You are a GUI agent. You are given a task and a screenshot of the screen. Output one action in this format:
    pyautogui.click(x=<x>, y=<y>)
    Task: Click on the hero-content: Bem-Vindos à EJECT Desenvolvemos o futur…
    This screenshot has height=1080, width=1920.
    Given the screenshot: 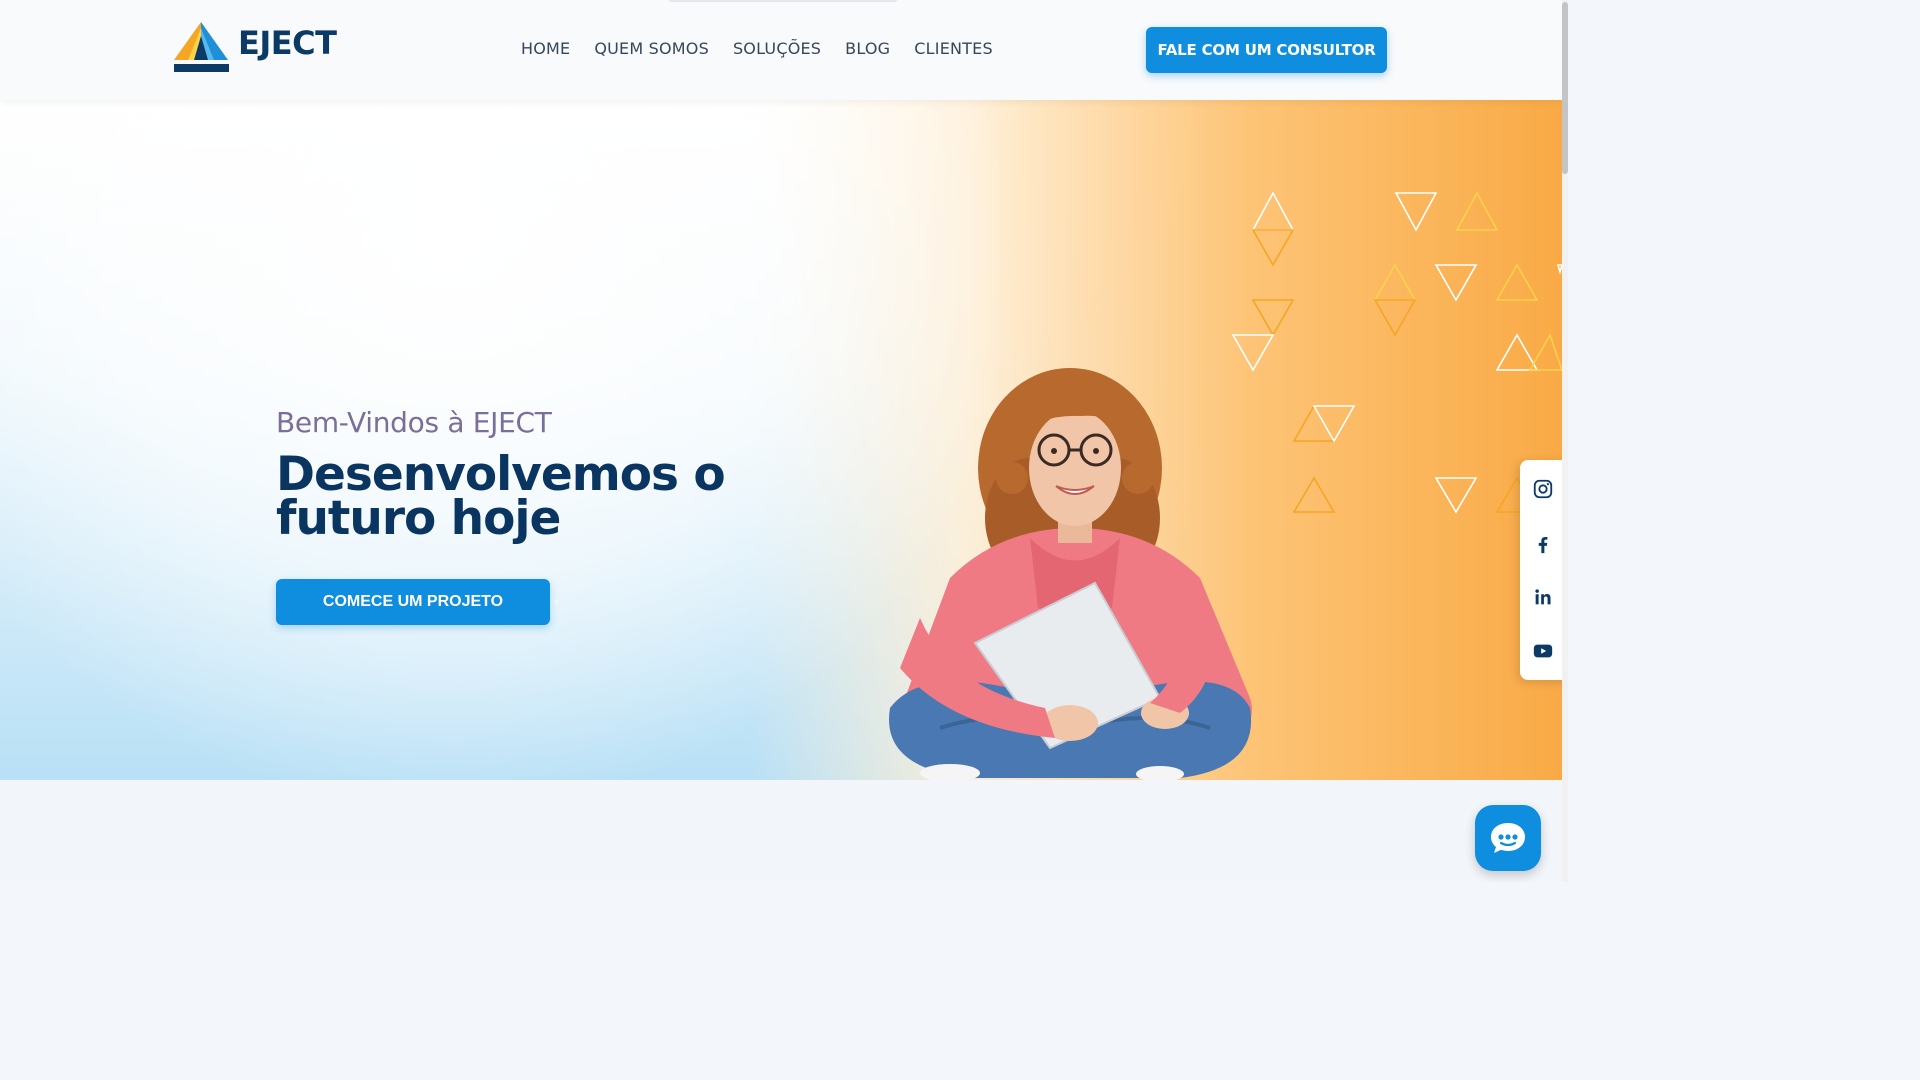 What is the action you would take?
    pyautogui.click(x=506, y=515)
    